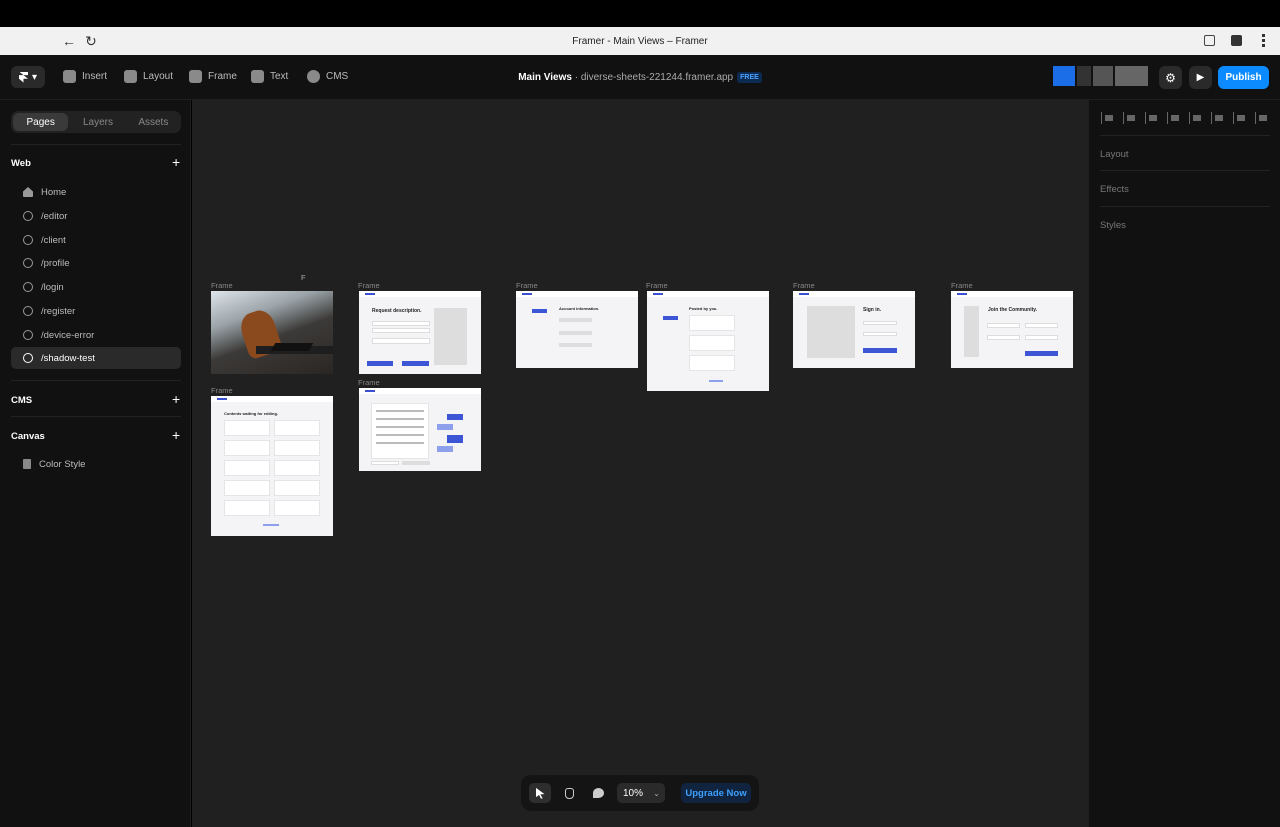 The image size is (1280, 827). I want to click on collaborator-thumbnails, so click(1100, 76).